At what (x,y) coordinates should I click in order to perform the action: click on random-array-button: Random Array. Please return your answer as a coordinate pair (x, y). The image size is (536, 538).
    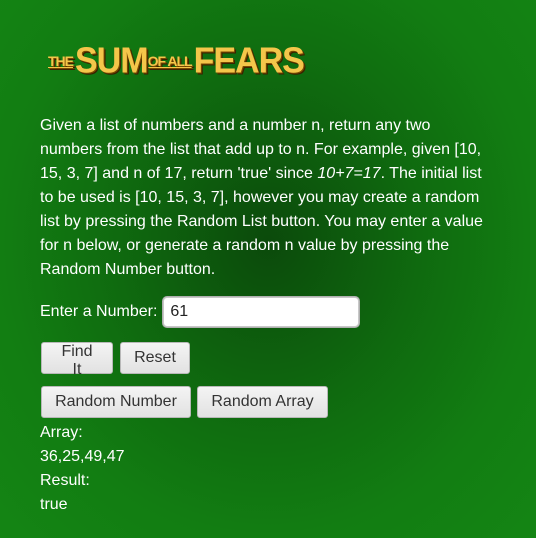
    Looking at the image, I should click on (262, 402).